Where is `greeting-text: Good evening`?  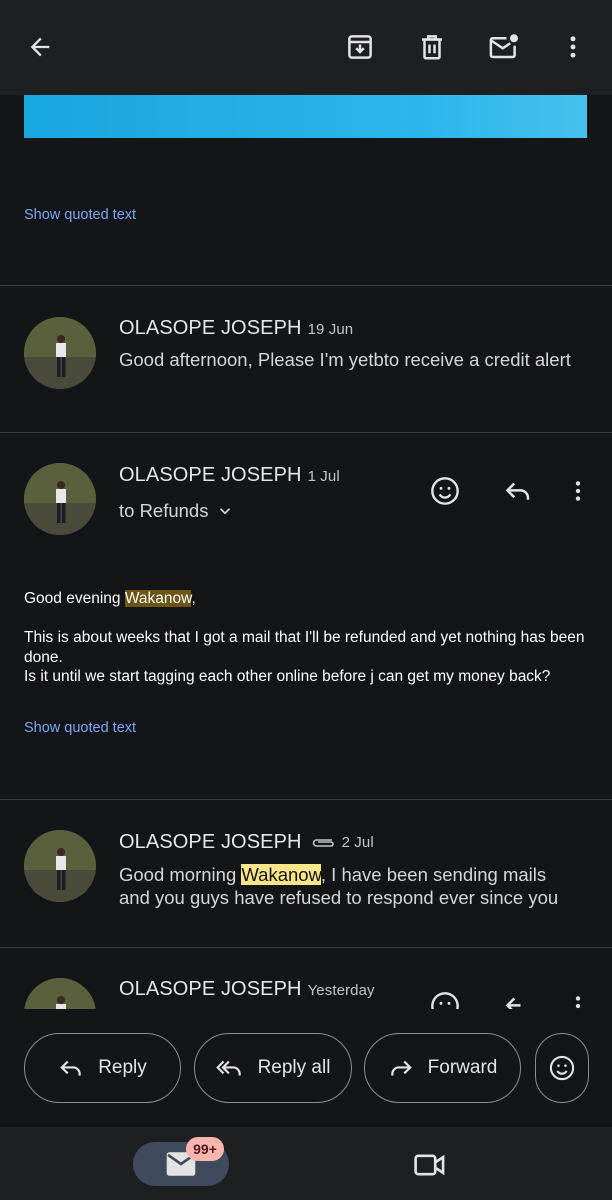
greeting-text: Good evening is located at coordinates (74, 598).